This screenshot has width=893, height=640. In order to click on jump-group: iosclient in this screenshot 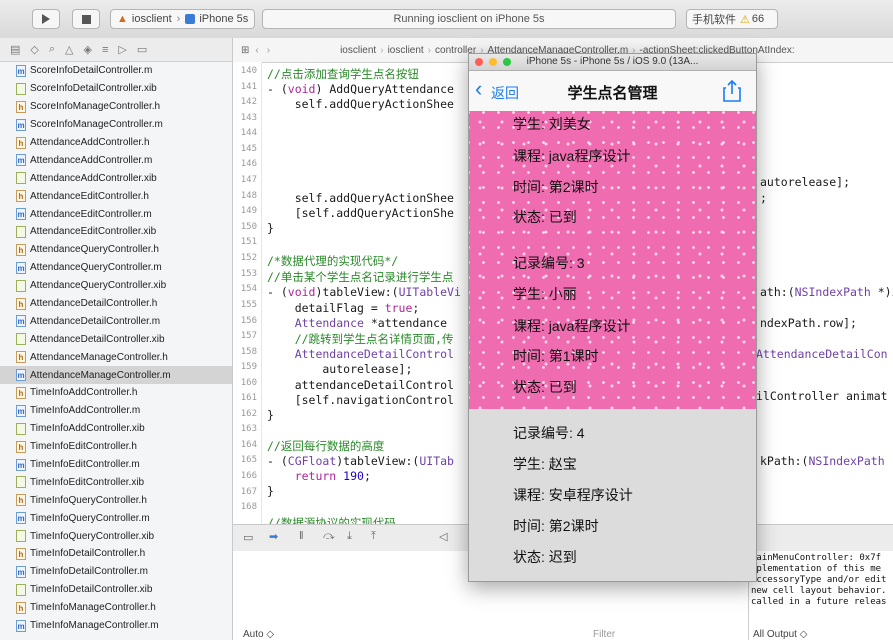, I will do `click(406, 50)`.